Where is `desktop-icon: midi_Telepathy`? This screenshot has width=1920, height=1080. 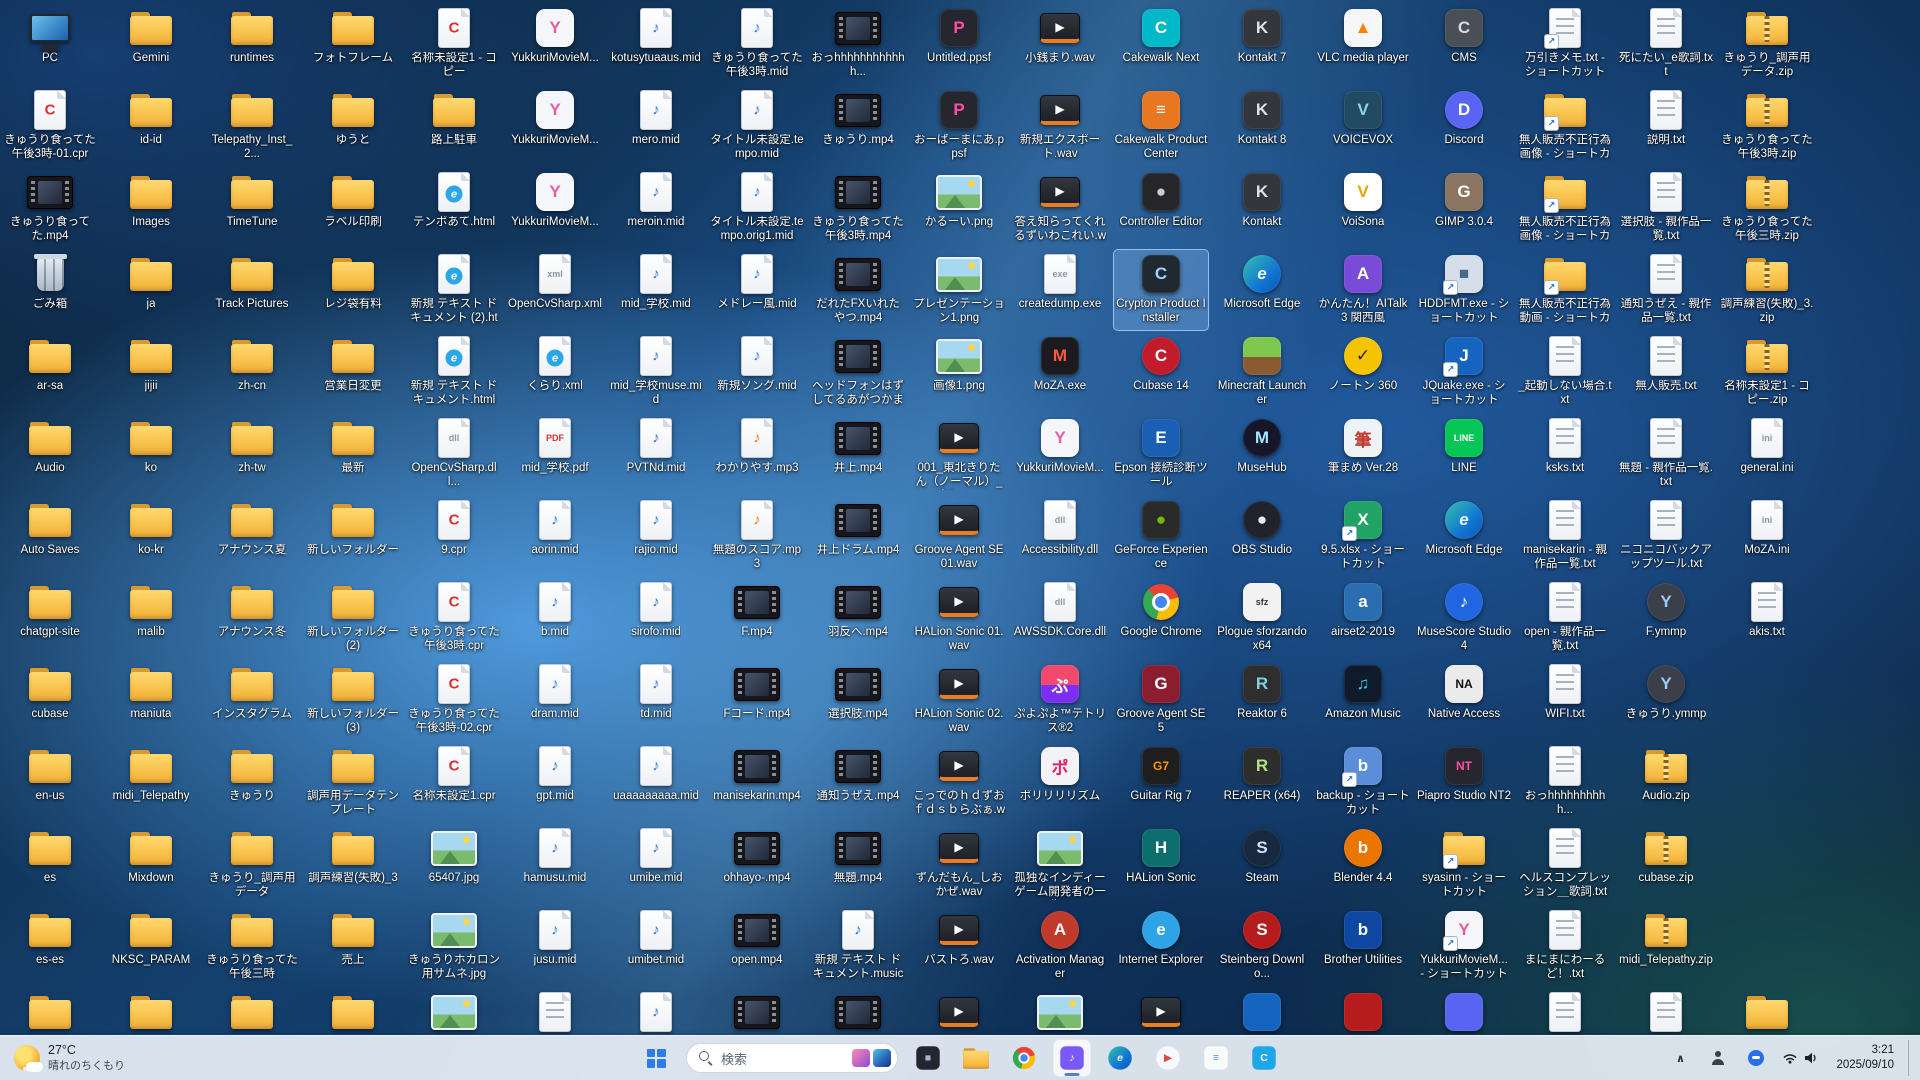 desktop-icon: midi_Telepathy is located at coordinates (151, 782).